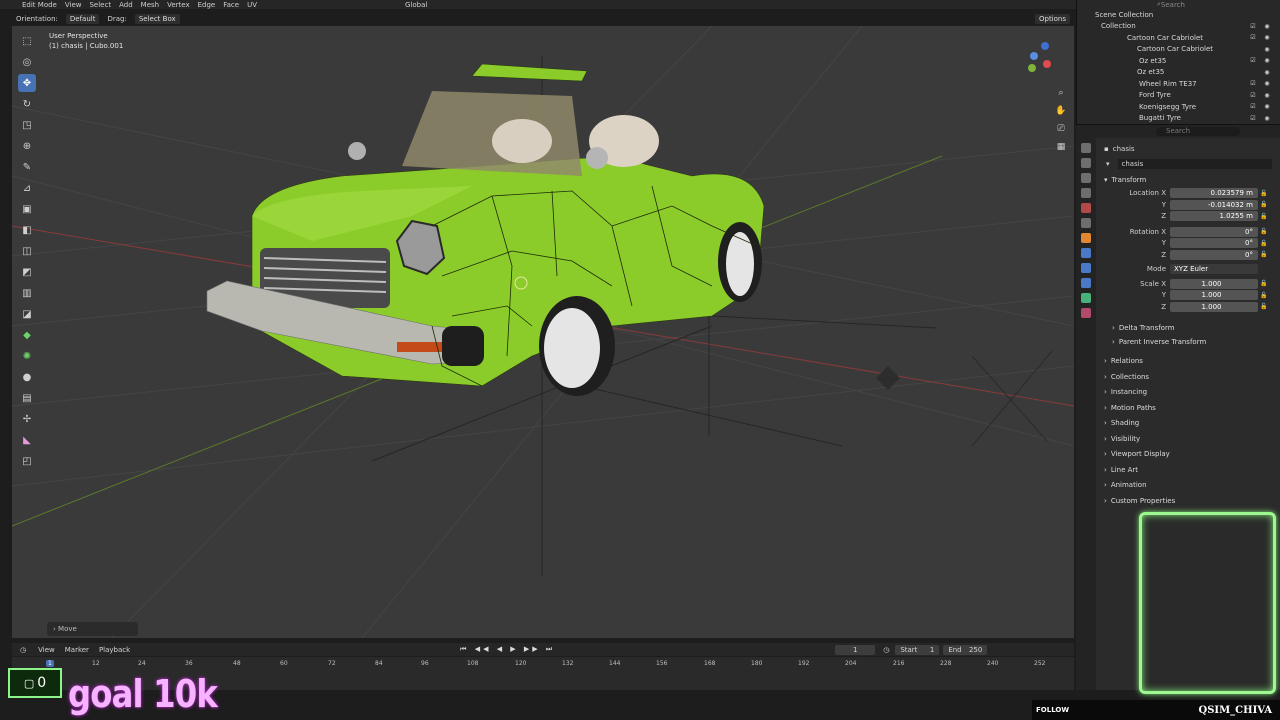 The width and height of the screenshot is (1280, 720). Describe the element at coordinates (1086, 238) in the screenshot. I see `object-tab-icon` at that location.